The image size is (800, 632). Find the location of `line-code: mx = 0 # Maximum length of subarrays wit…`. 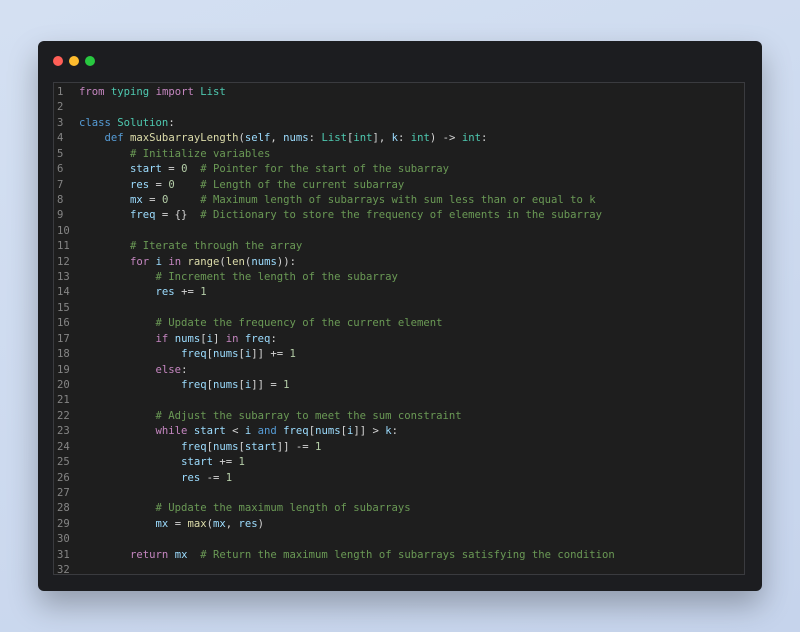

line-code: mx = 0 # Maximum length of subarrays wit… is located at coordinates (337, 200).